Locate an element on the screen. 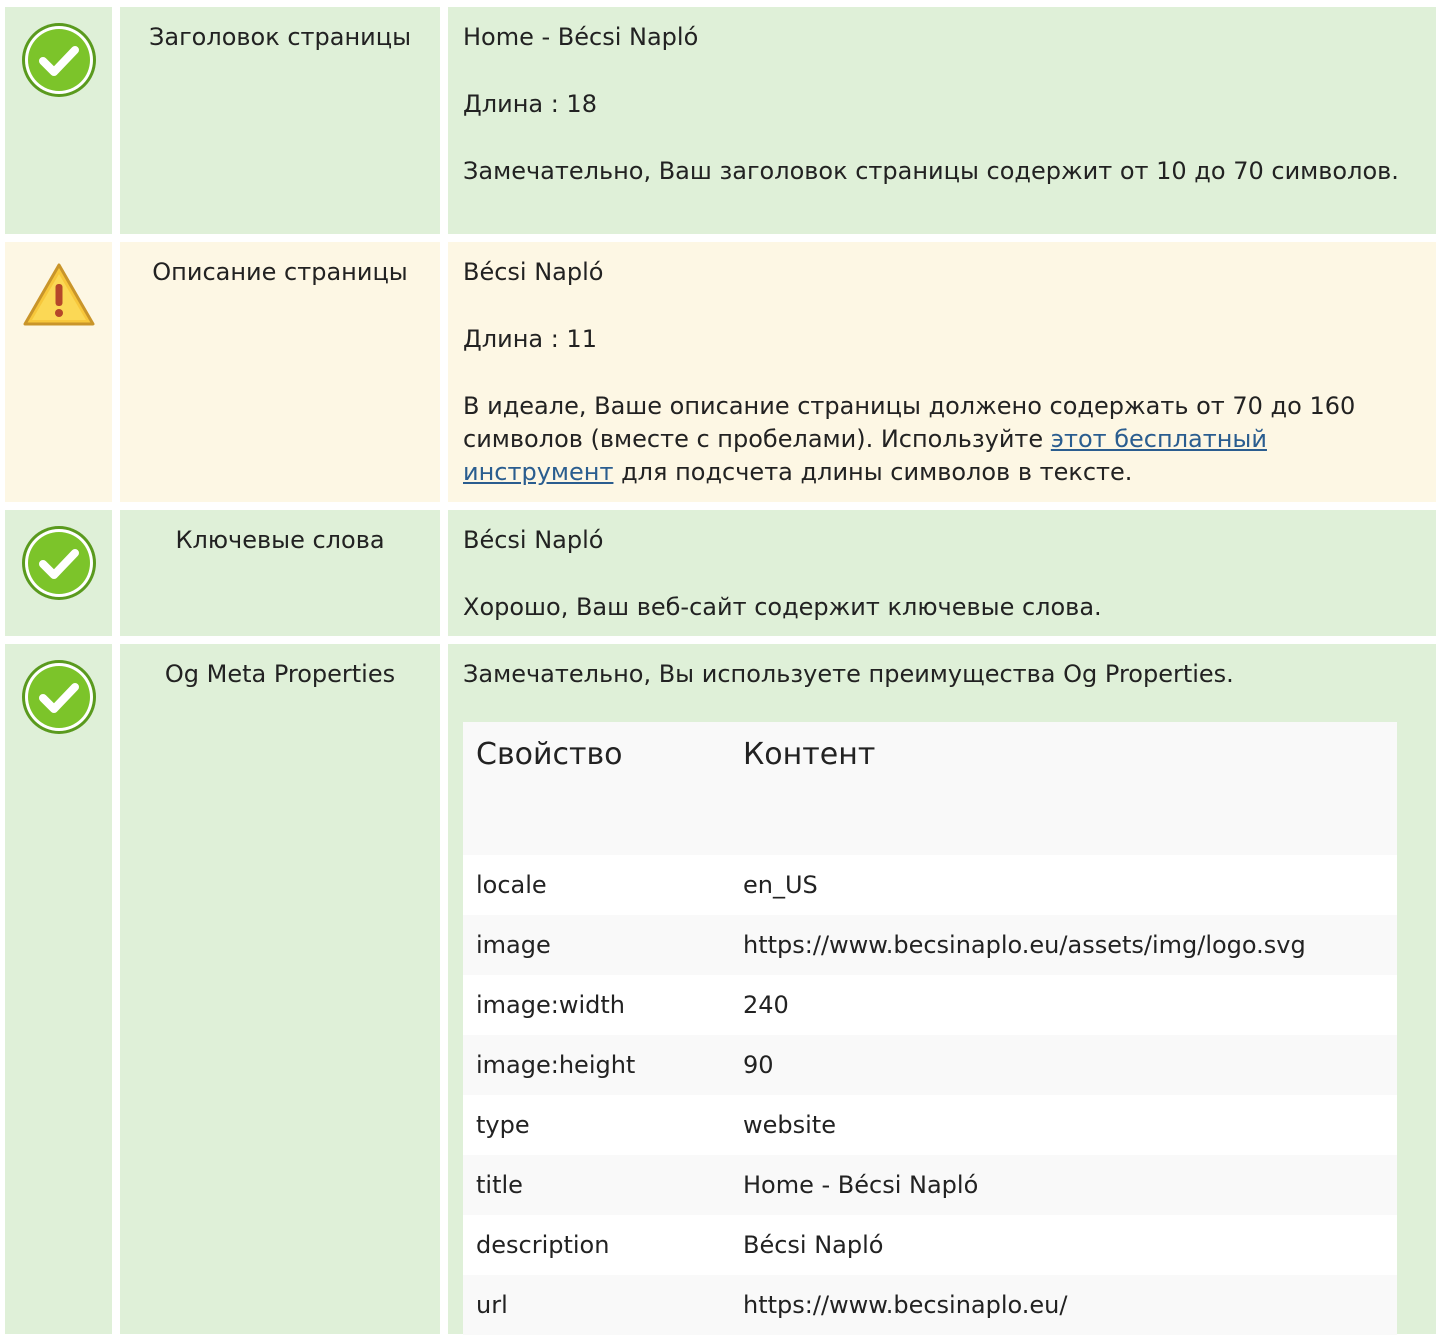 This screenshot has height=1335, width=1442. table-header-row: Свойство Контент is located at coordinates (930, 788).